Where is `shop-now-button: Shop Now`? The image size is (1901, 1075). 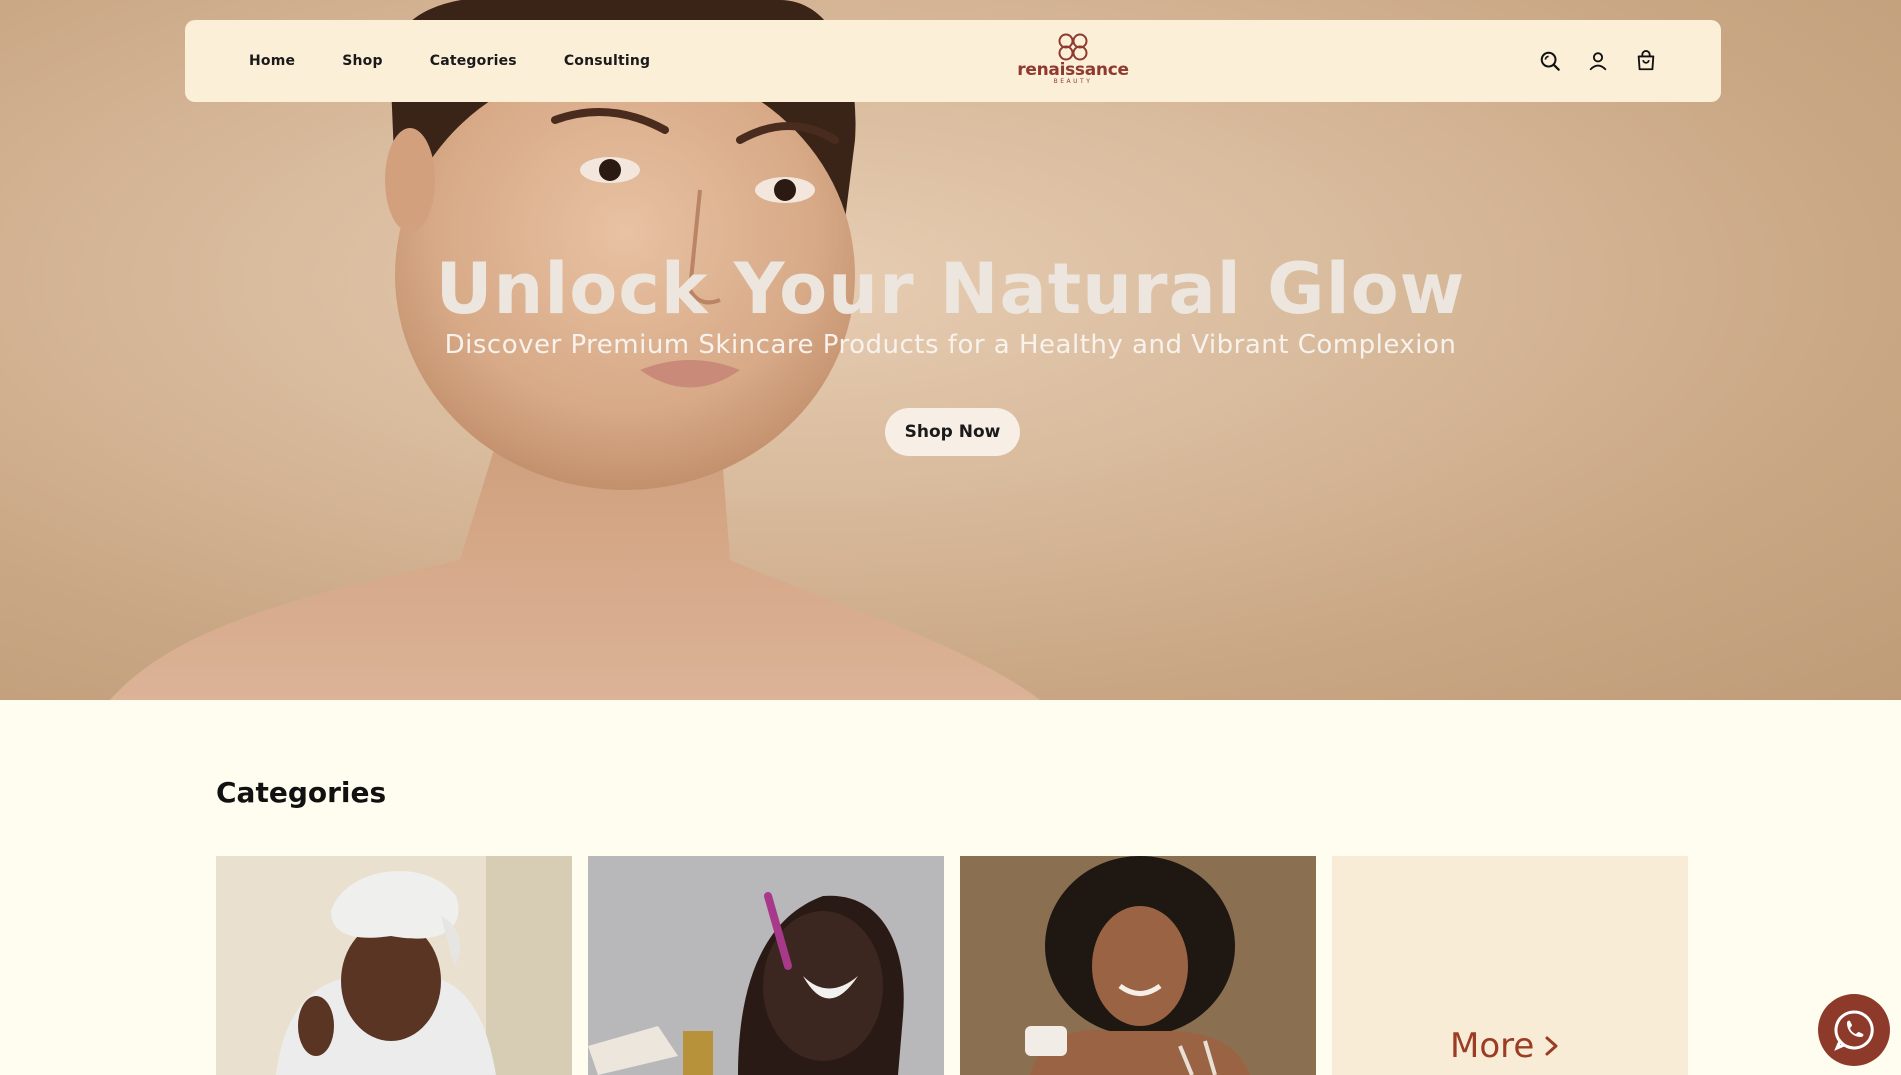
shop-now-button: Shop Now is located at coordinates (952, 432).